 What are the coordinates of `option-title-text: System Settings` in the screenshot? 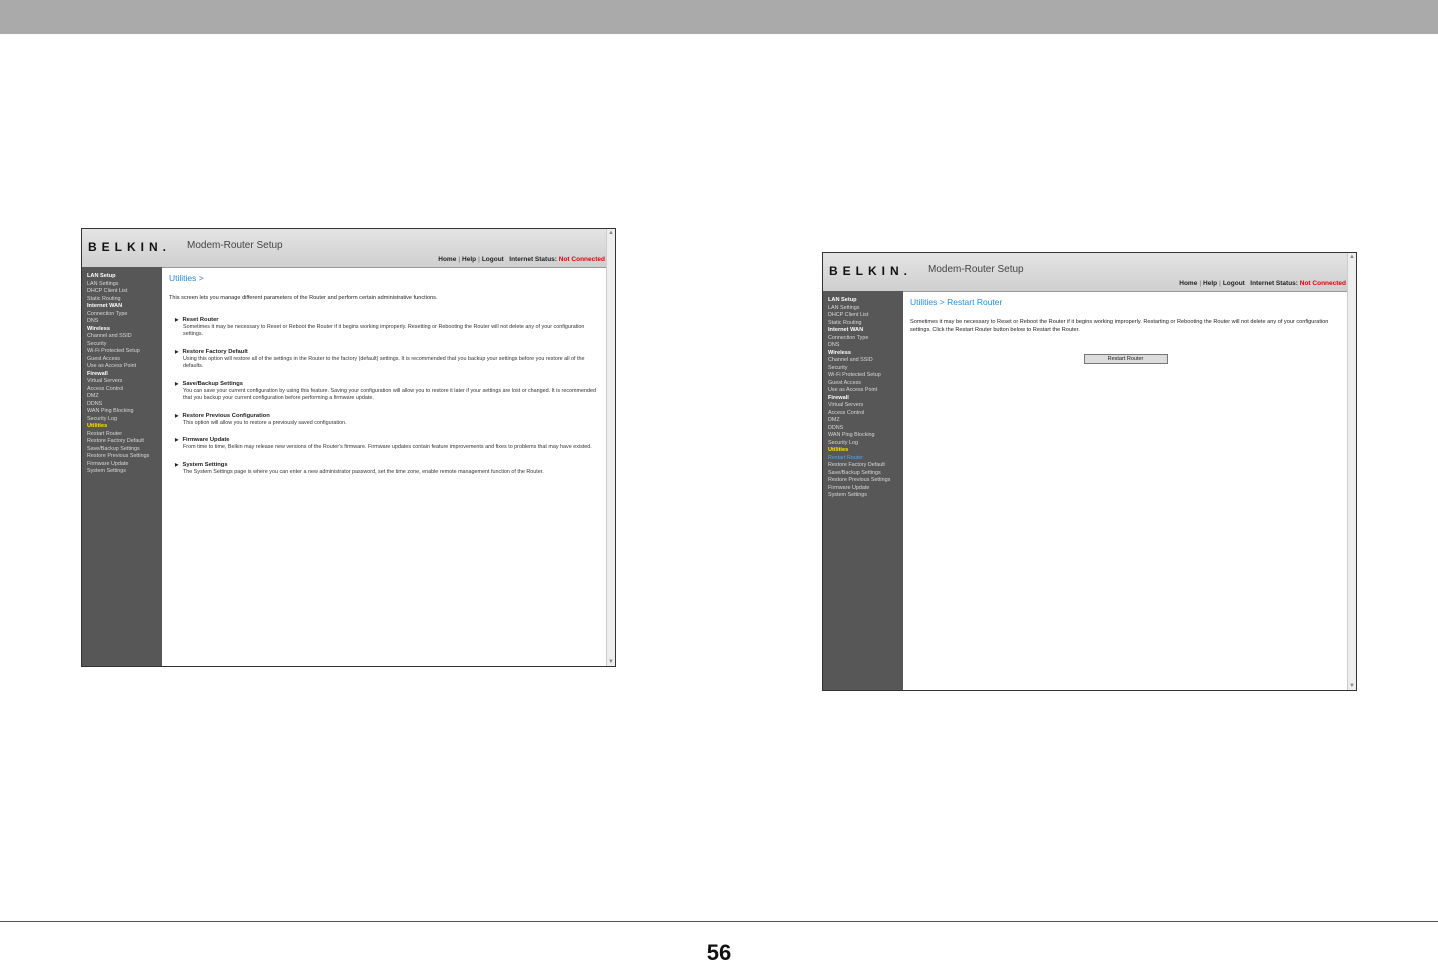 It's located at (205, 464).